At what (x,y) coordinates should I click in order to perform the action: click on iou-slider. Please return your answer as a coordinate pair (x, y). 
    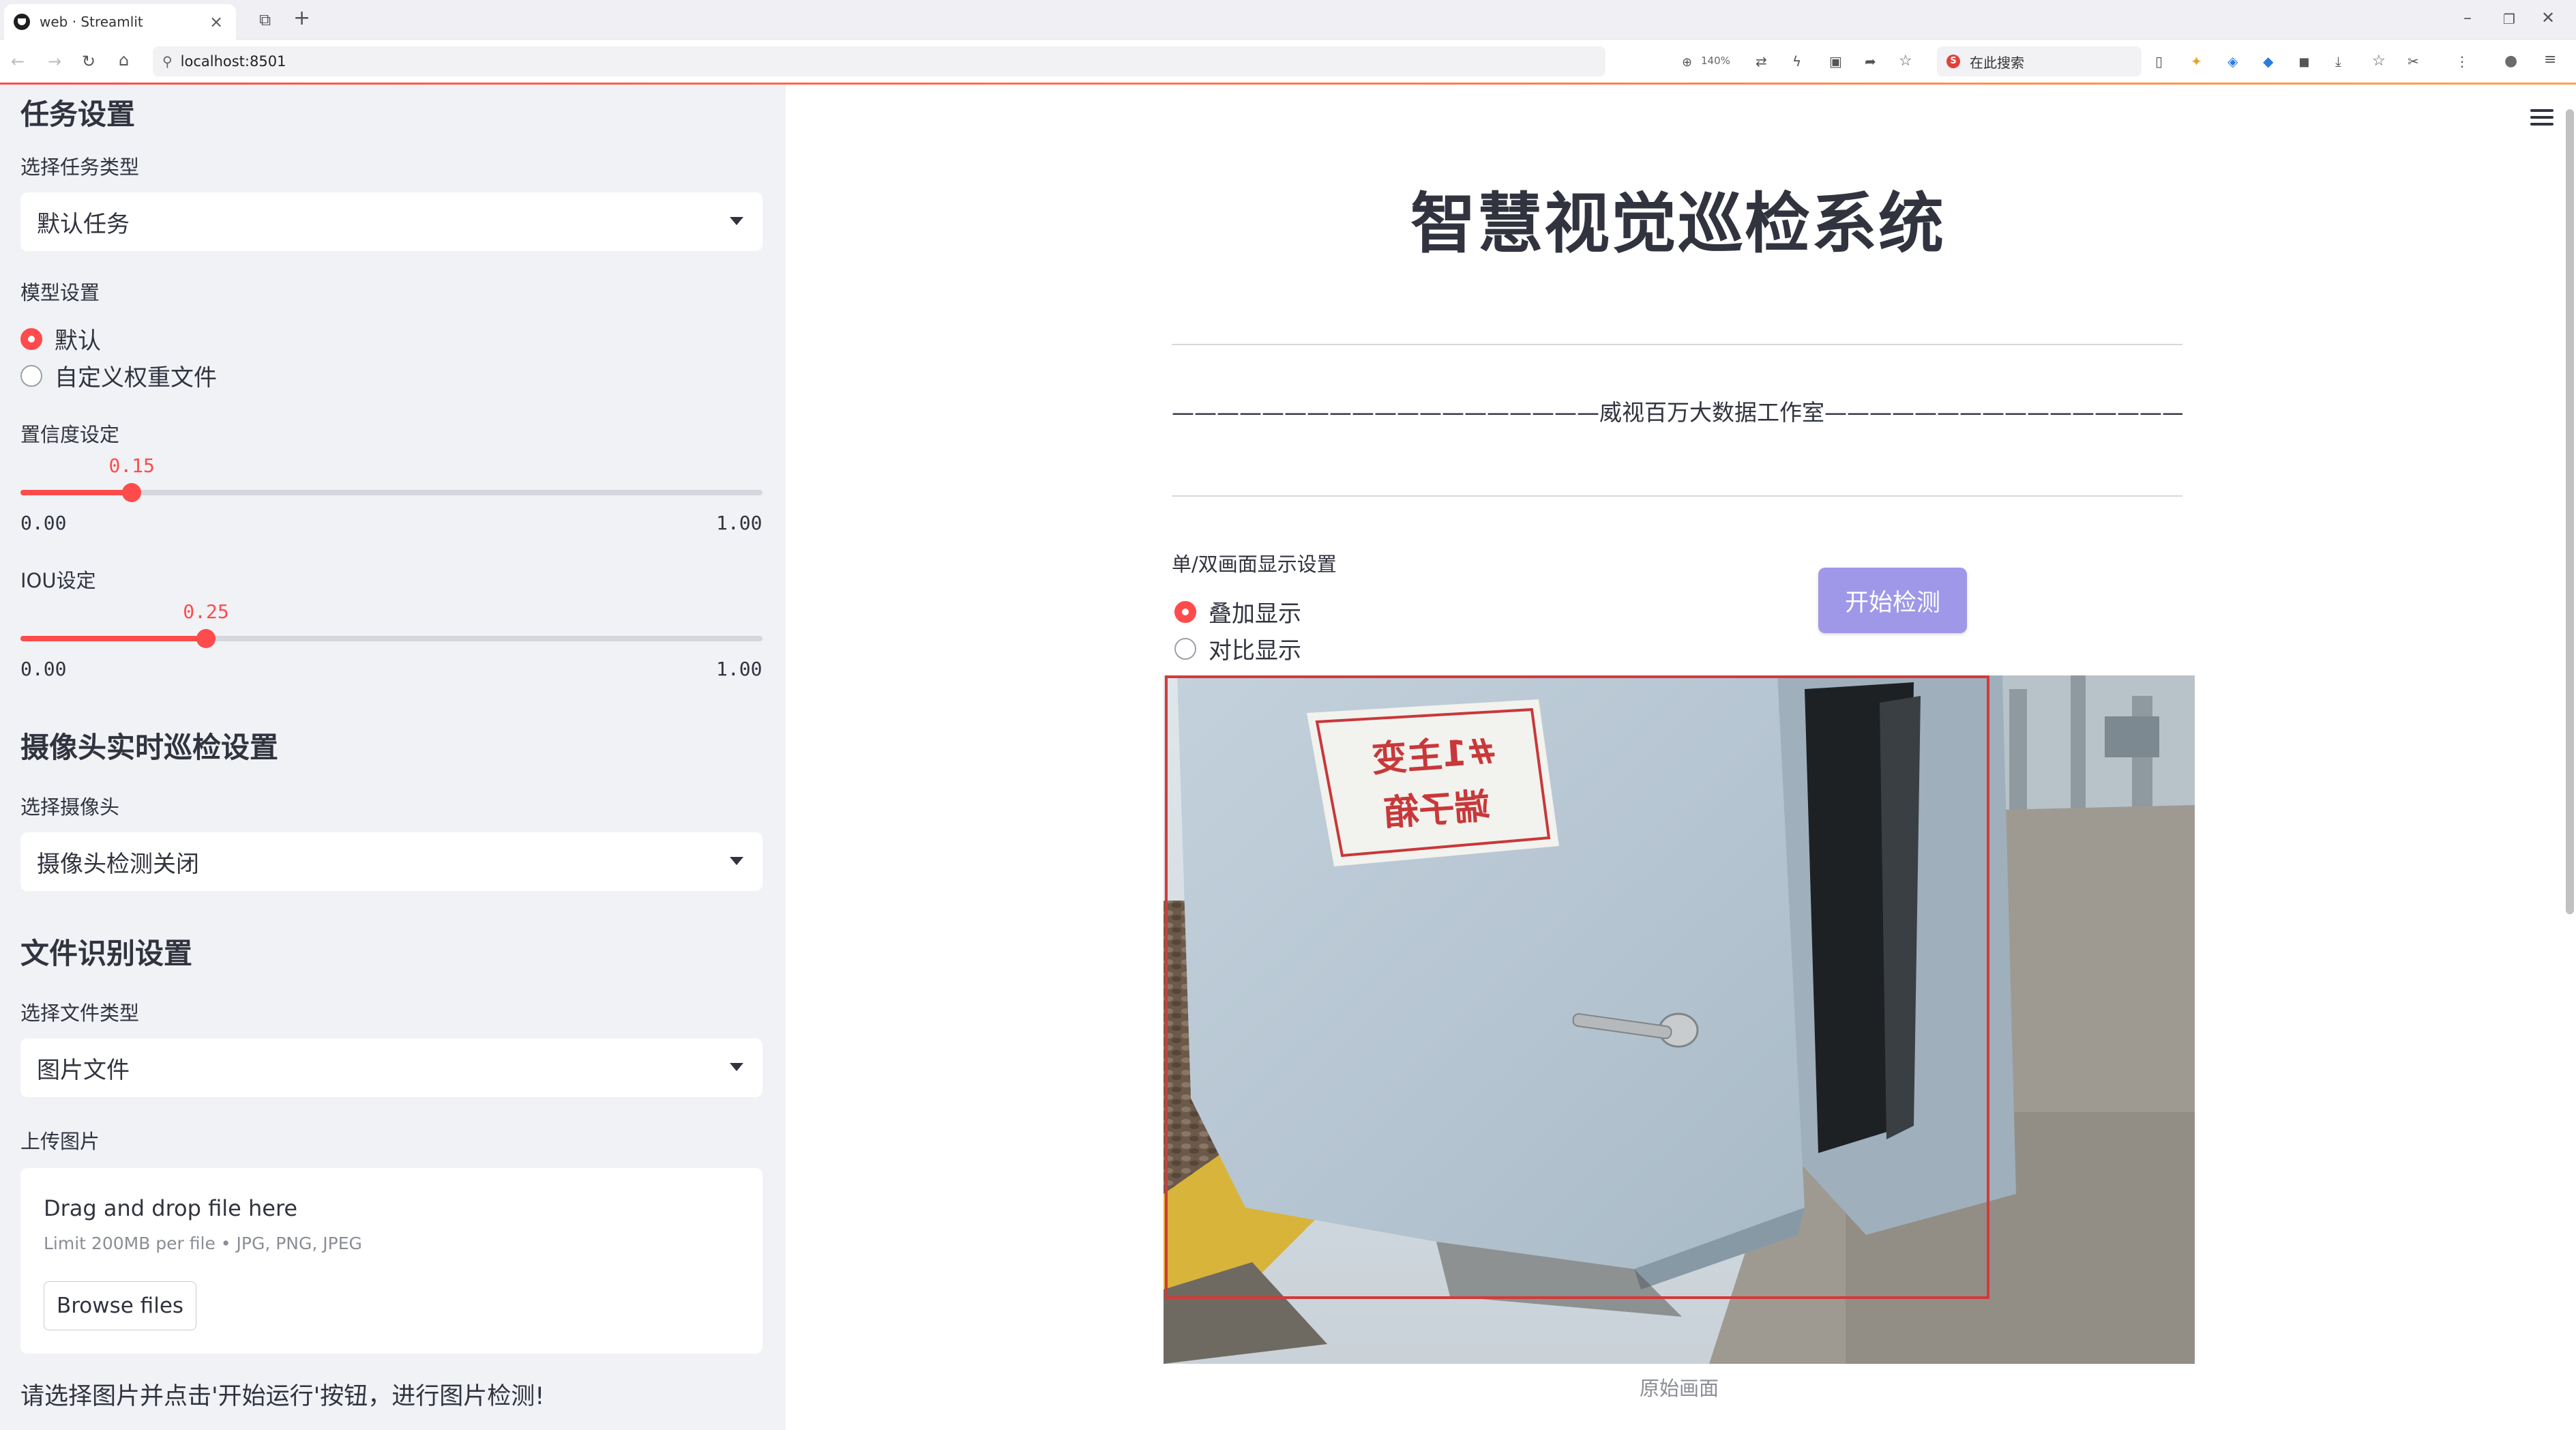
    Looking at the image, I should click on (391, 638).